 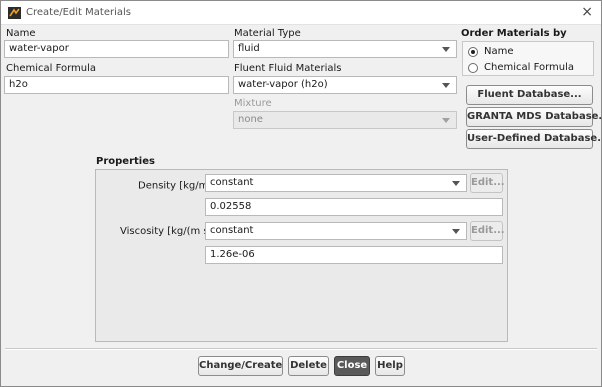 What do you see at coordinates (116, 49) in the screenshot?
I see `name-input: water-vapor` at bounding box center [116, 49].